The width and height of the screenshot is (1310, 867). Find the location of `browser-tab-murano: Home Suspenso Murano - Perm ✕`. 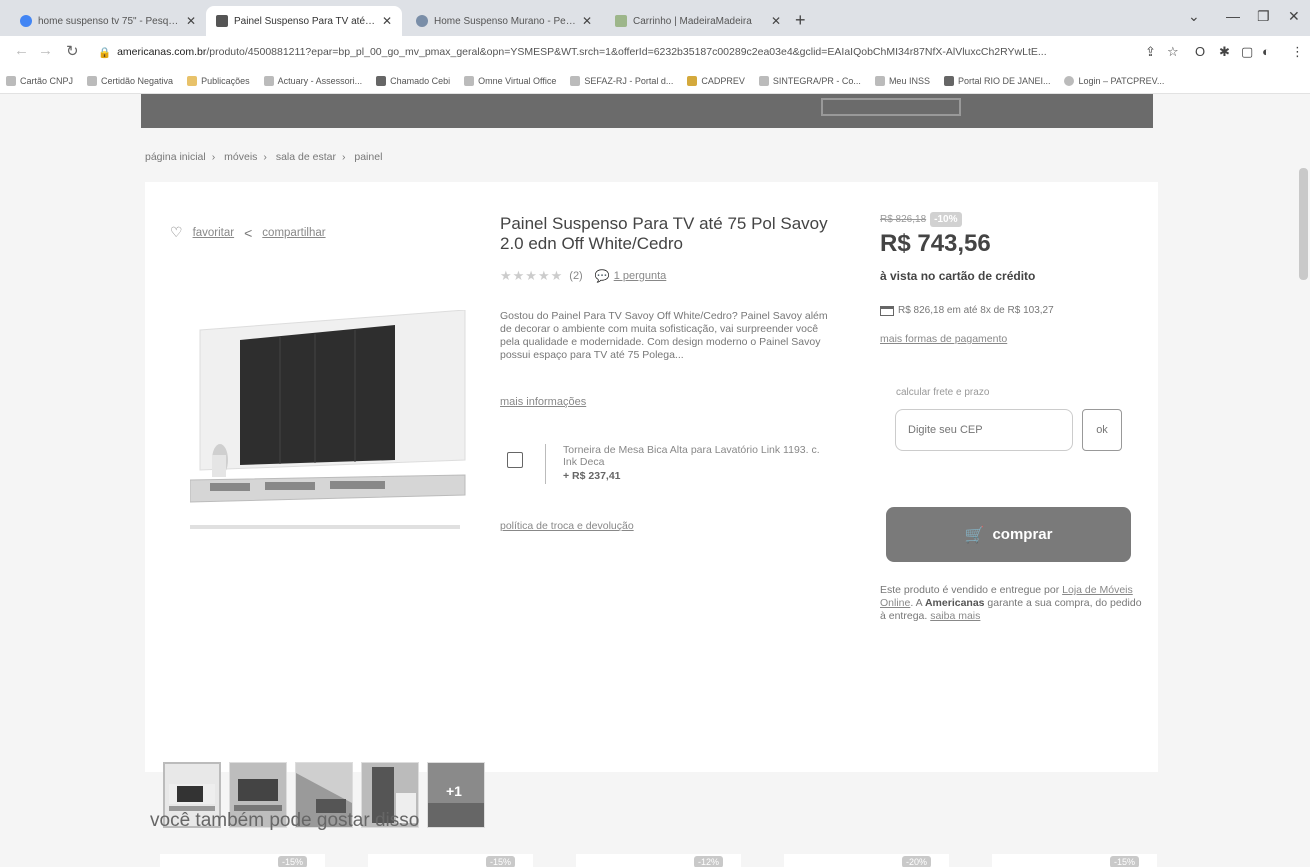

browser-tab-murano: Home Suspenso Murano - Perm ✕ is located at coordinates (504, 21).